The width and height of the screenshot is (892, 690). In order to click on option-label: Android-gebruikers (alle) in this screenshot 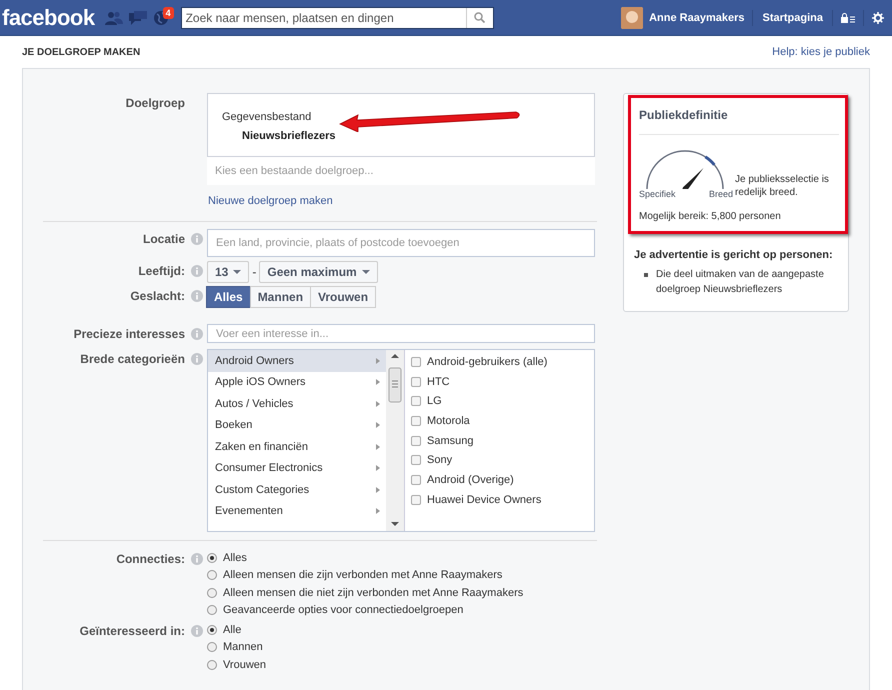, I will do `click(487, 362)`.